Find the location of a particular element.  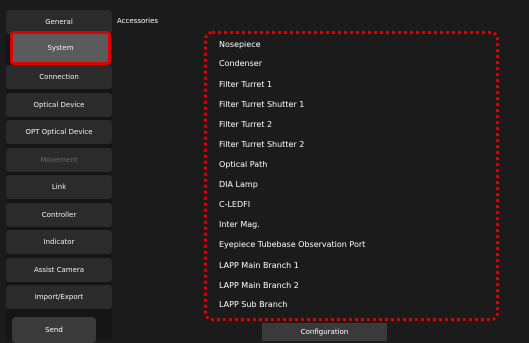

sidebar-item-system: System is located at coordinates (60, 48).